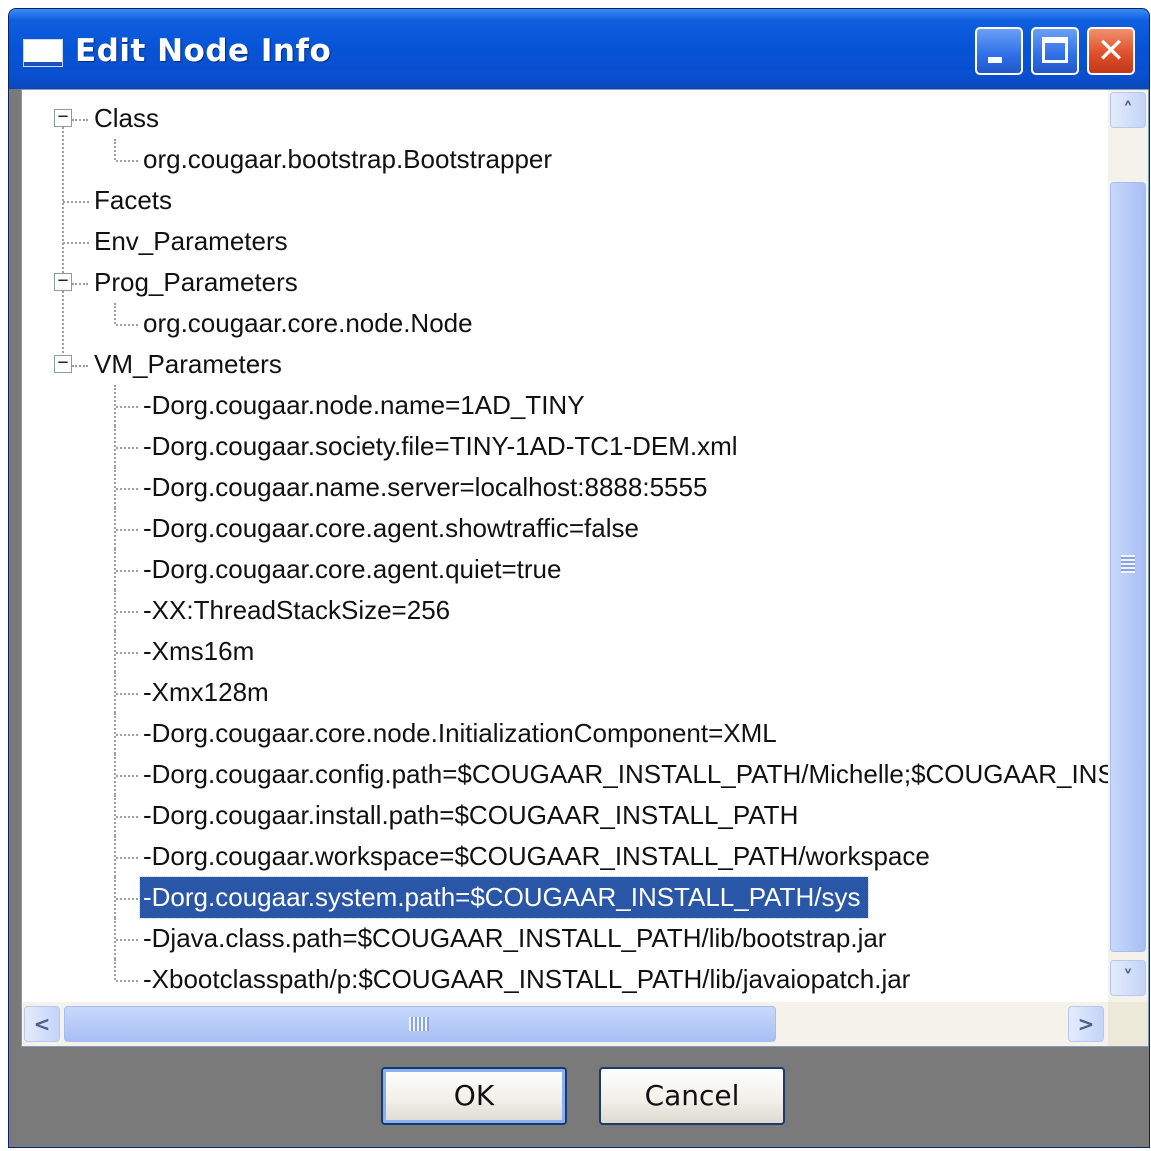 This screenshot has height=1151, width=1151. Describe the element at coordinates (565, 241) in the screenshot. I see `tree-node: Env_Parameters` at that location.